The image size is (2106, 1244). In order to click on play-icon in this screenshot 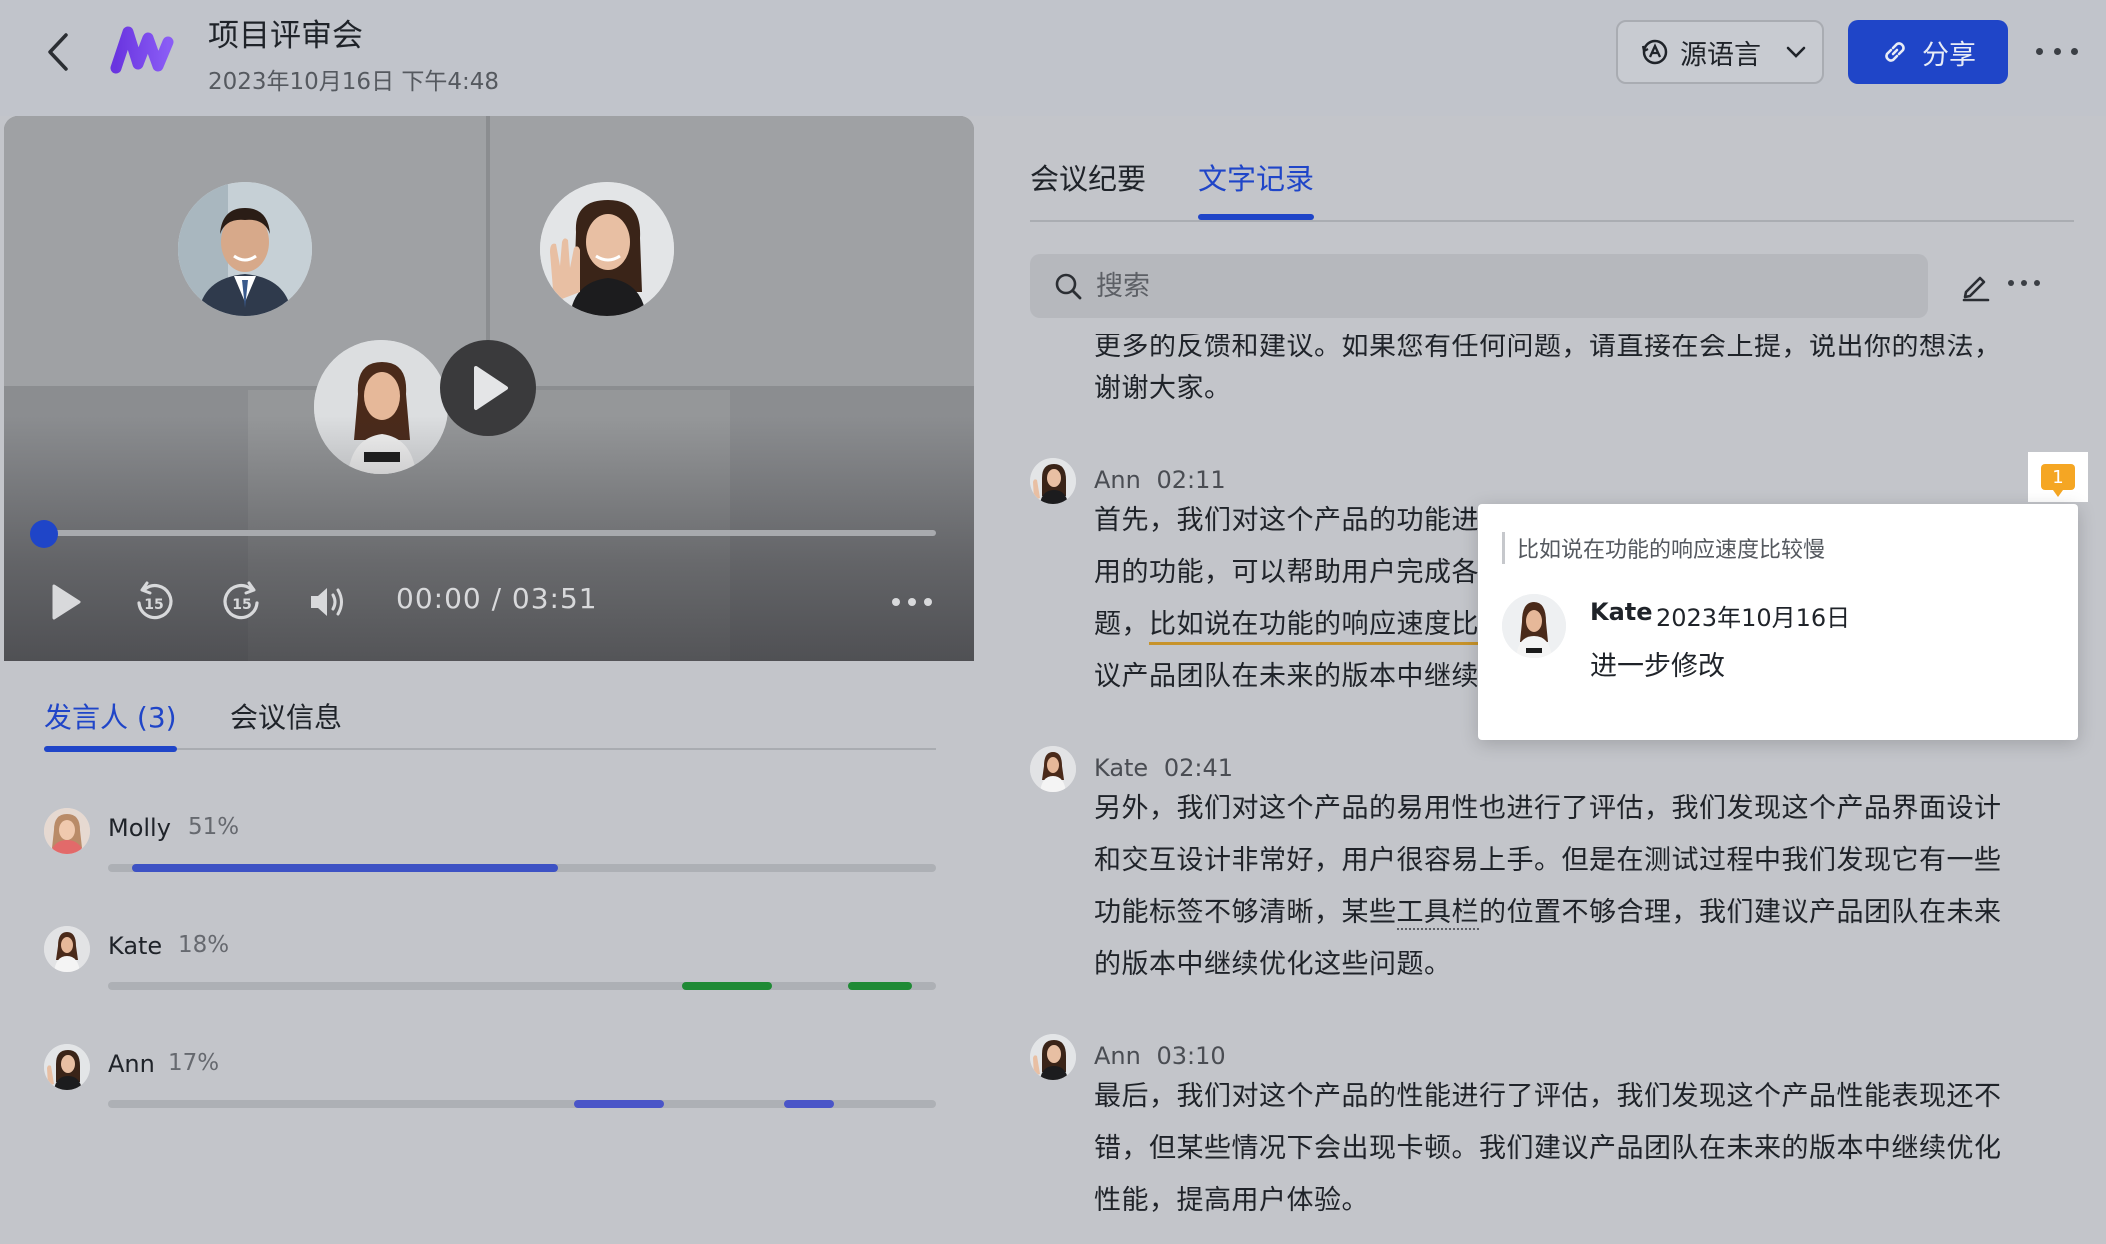, I will do `click(491, 388)`.